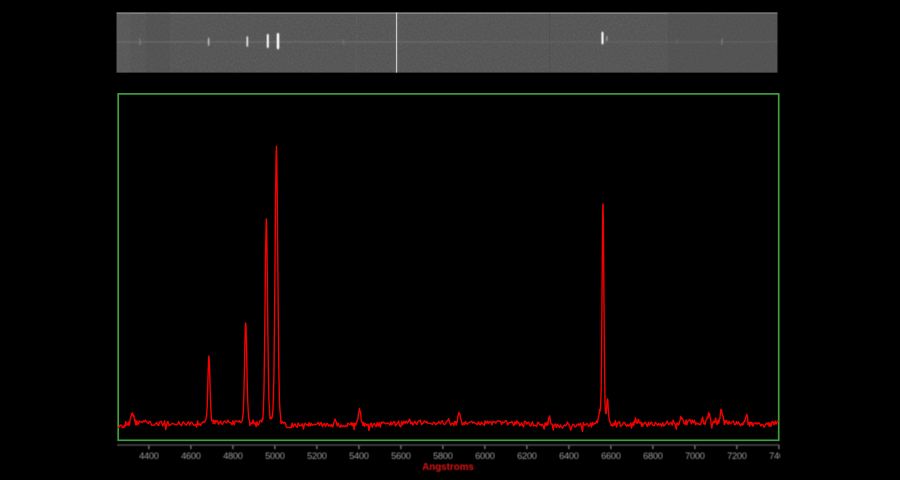  I want to click on svg-text: 7400, so click(779, 456).